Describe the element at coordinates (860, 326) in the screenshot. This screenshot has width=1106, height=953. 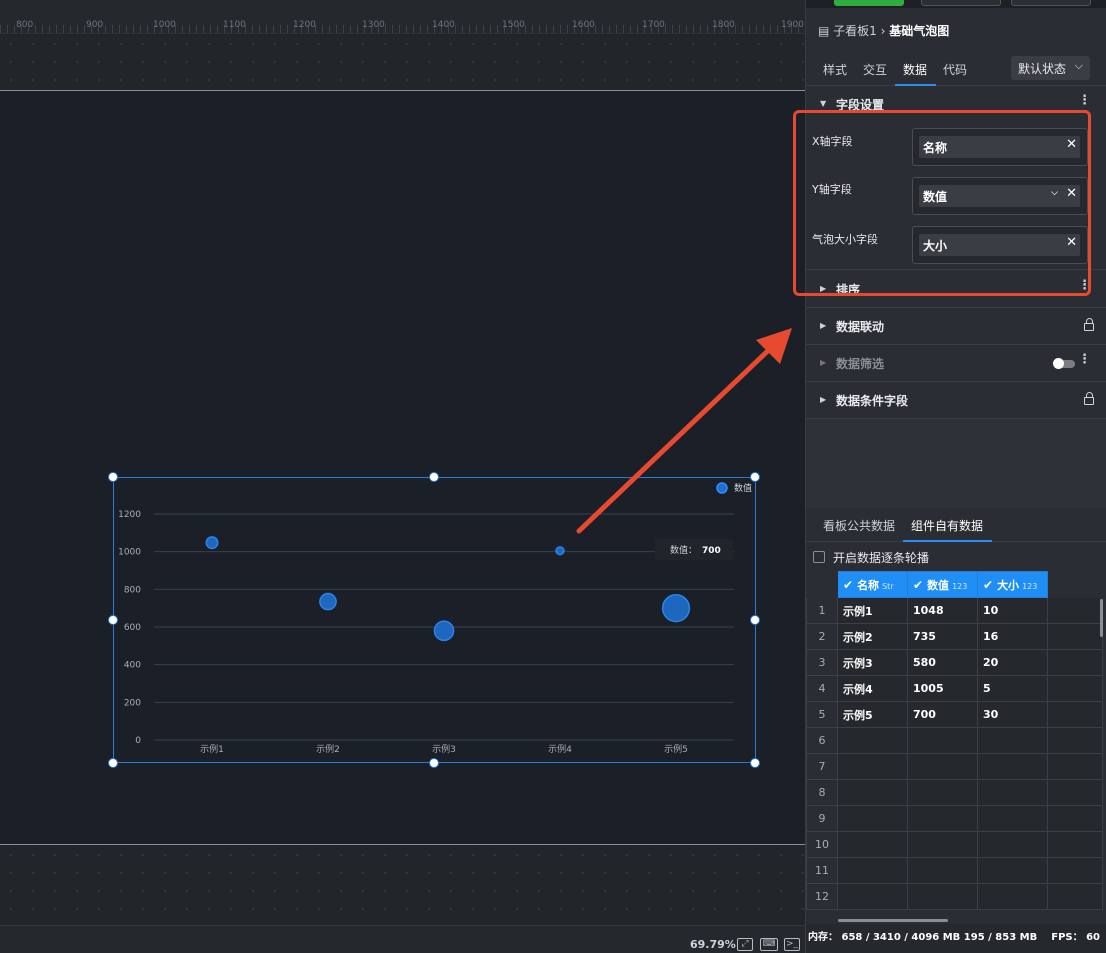
I see `section-title: 数据联动` at that location.